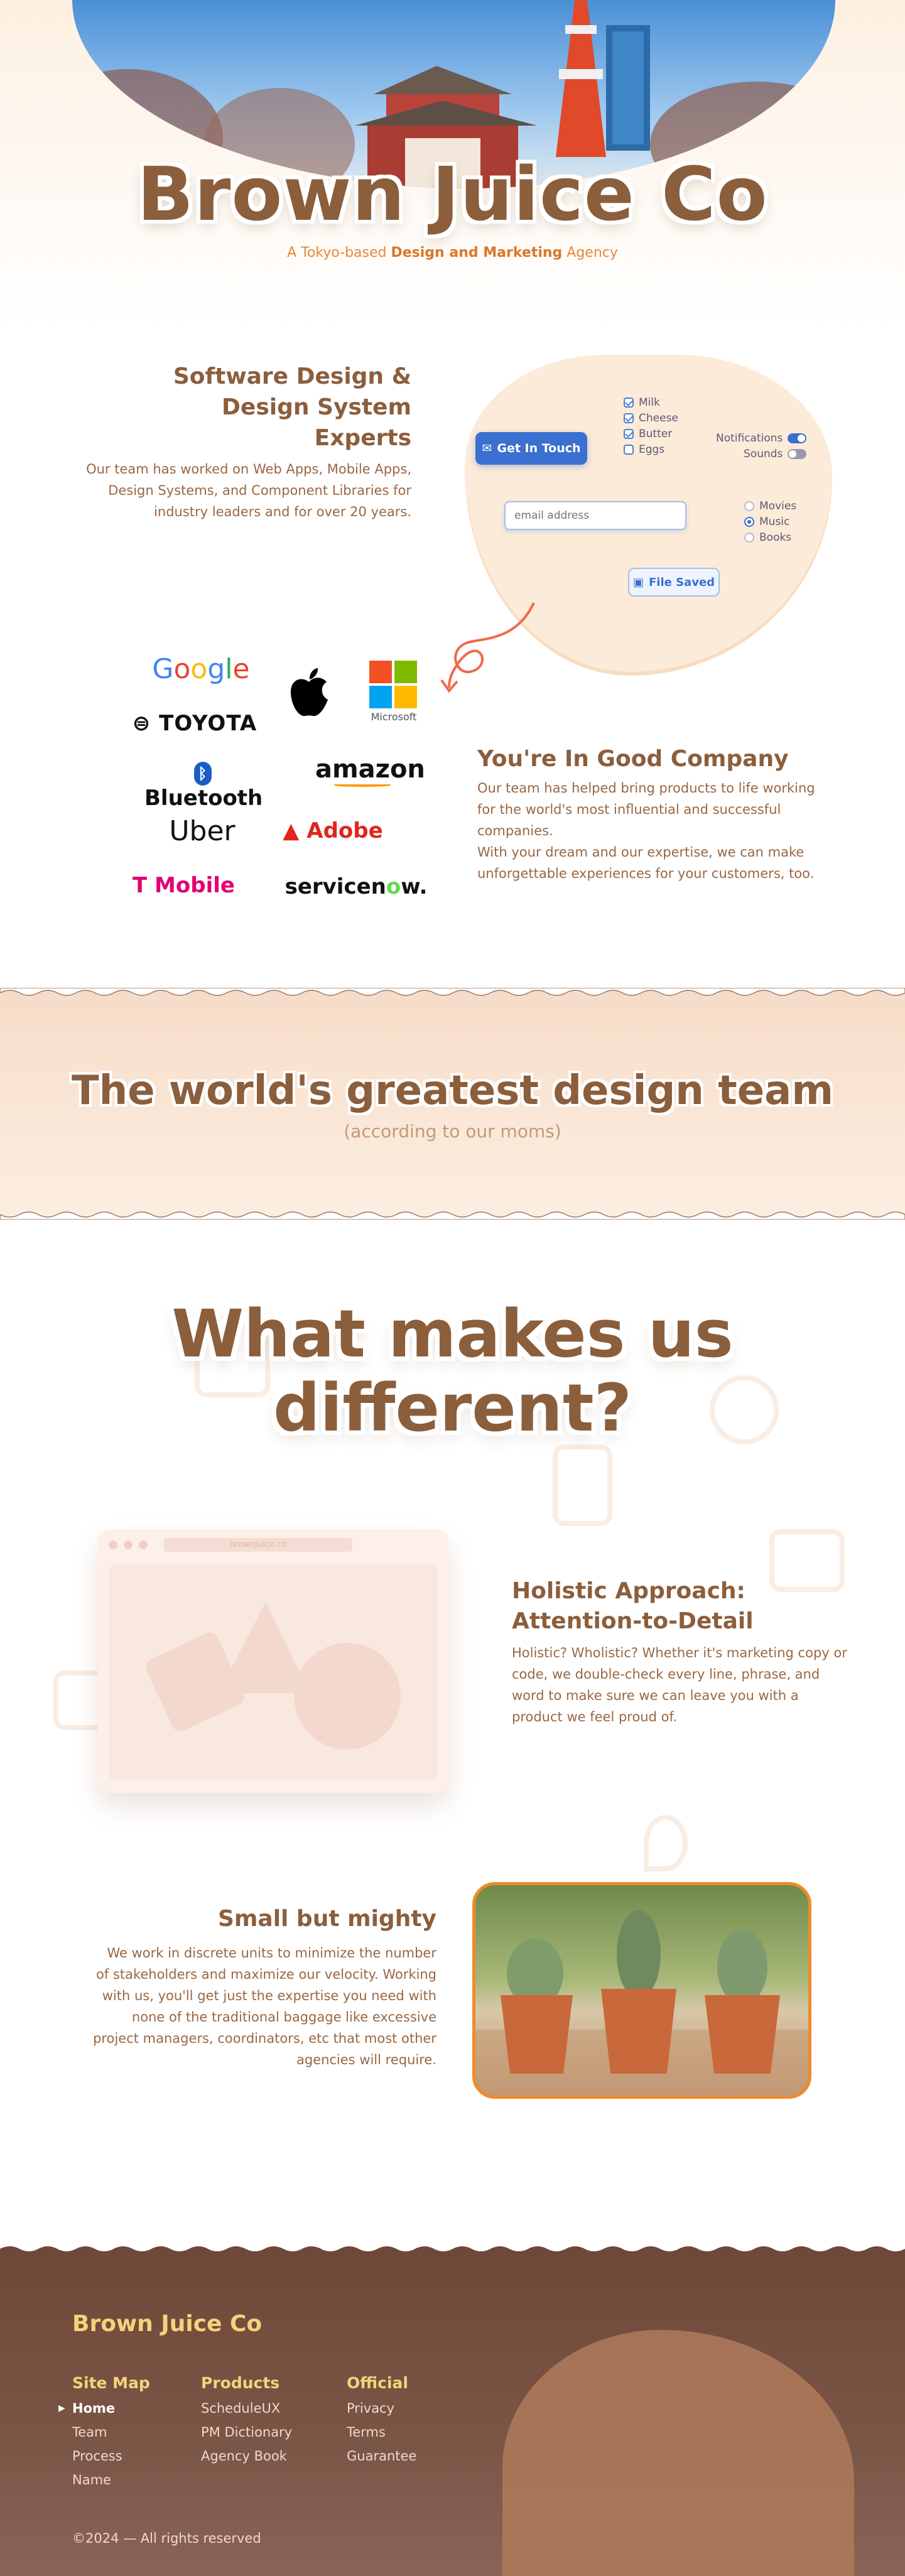 The width and height of the screenshot is (905, 2576). What do you see at coordinates (246, 2456) in the screenshot?
I see `footer-link-agency-book: Agency Book` at bounding box center [246, 2456].